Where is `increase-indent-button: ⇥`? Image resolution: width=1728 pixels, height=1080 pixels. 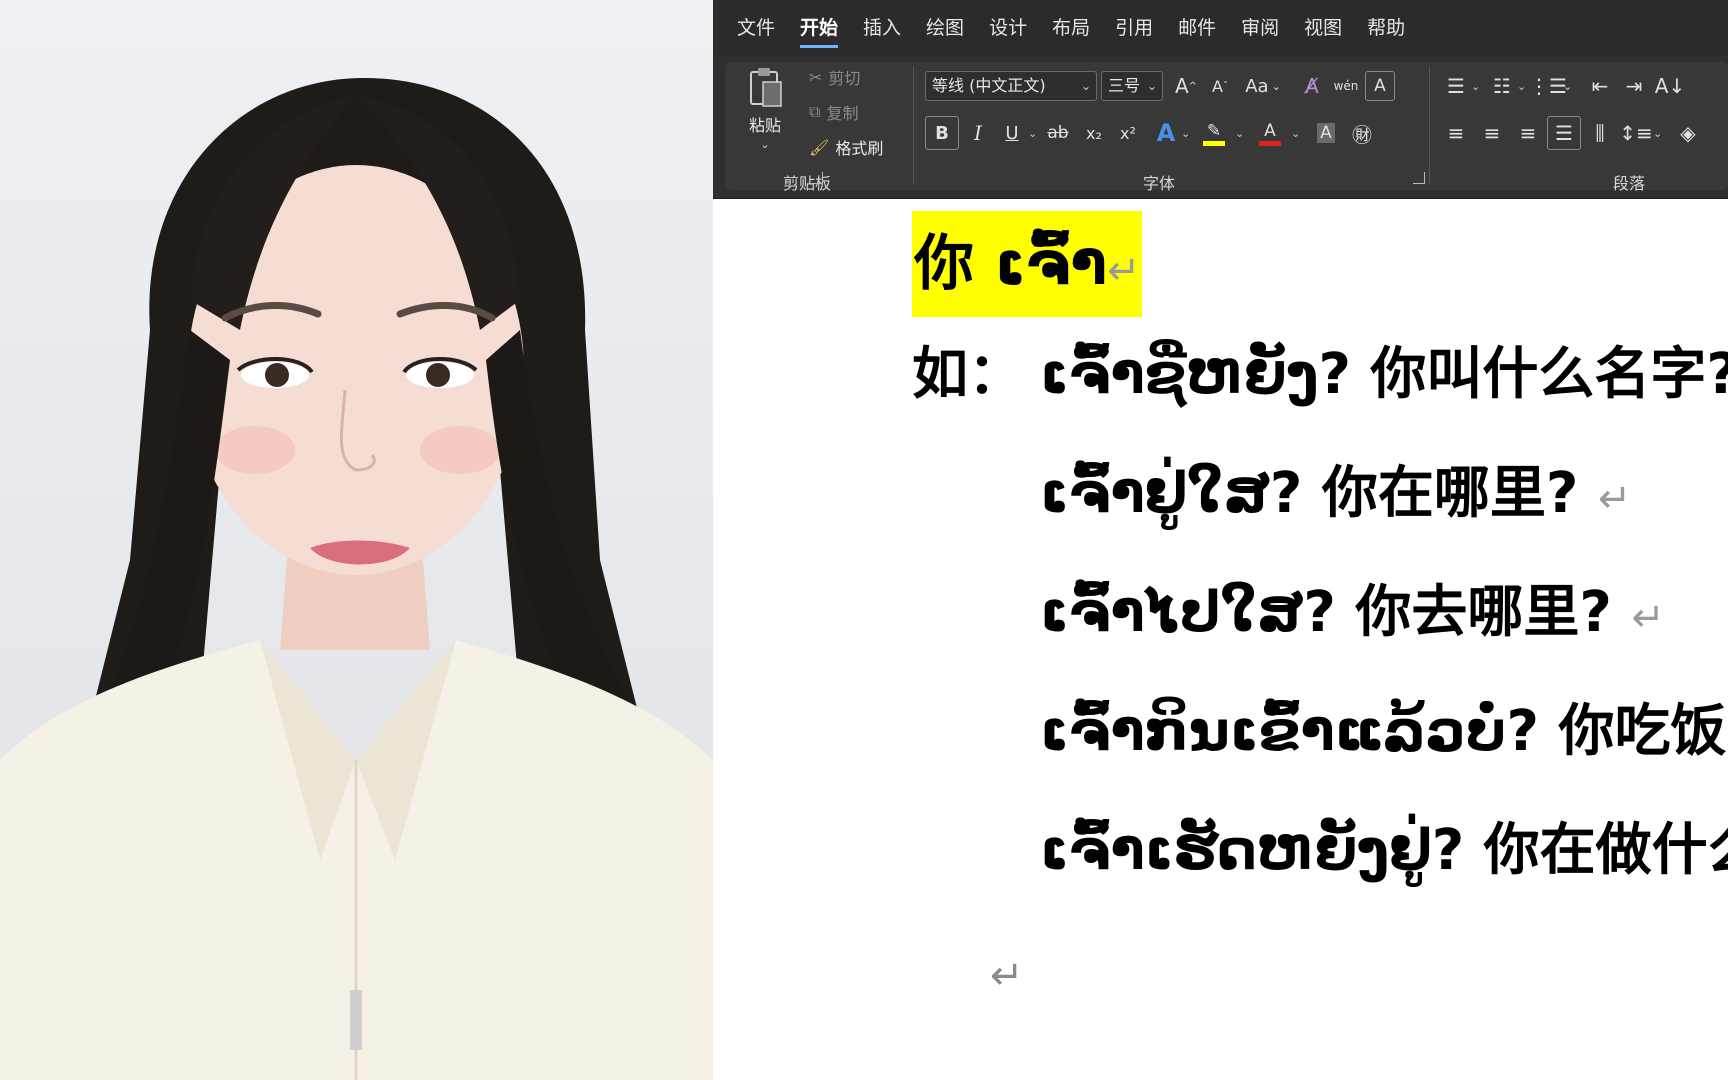
increase-indent-button: ⇥ is located at coordinates (1634, 86).